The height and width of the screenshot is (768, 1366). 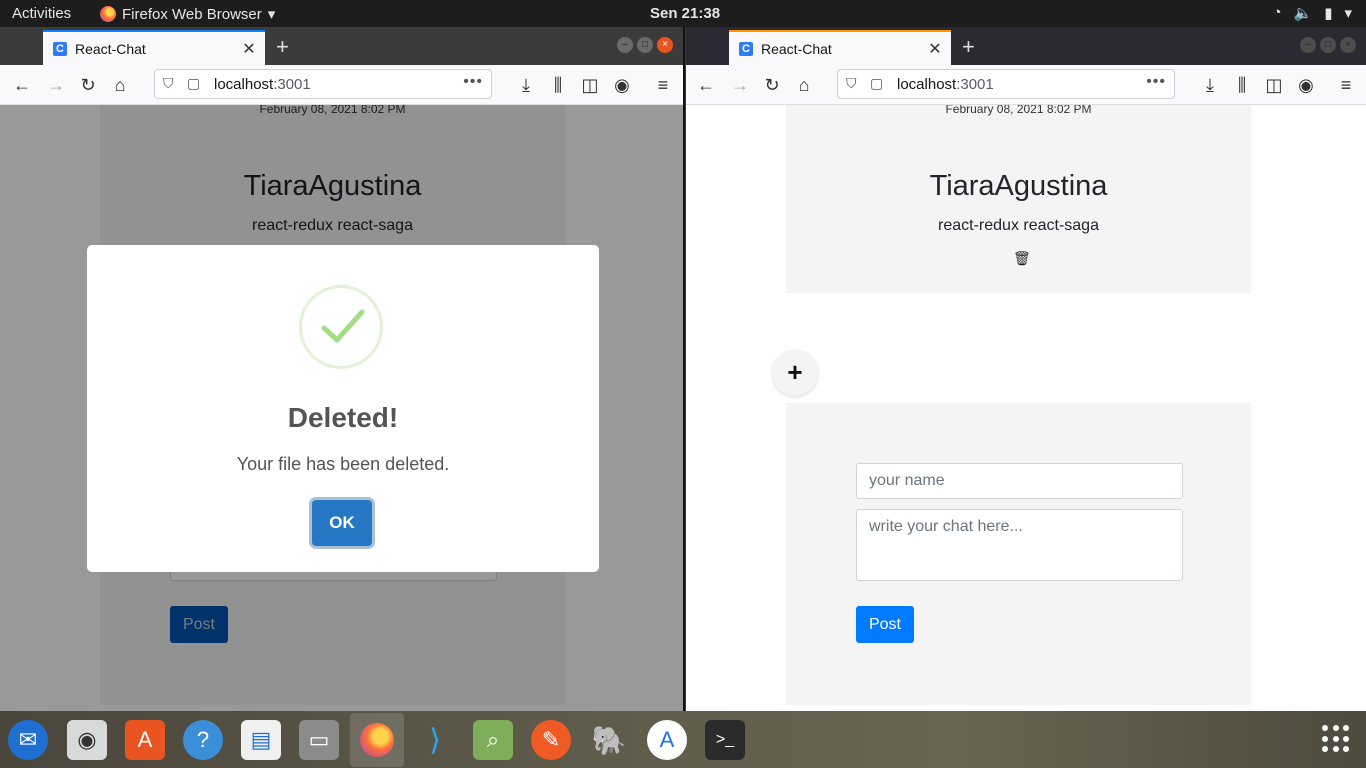 I want to click on message-date: February 08, 2021 8:02 PM, so click(x=1018, y=110).